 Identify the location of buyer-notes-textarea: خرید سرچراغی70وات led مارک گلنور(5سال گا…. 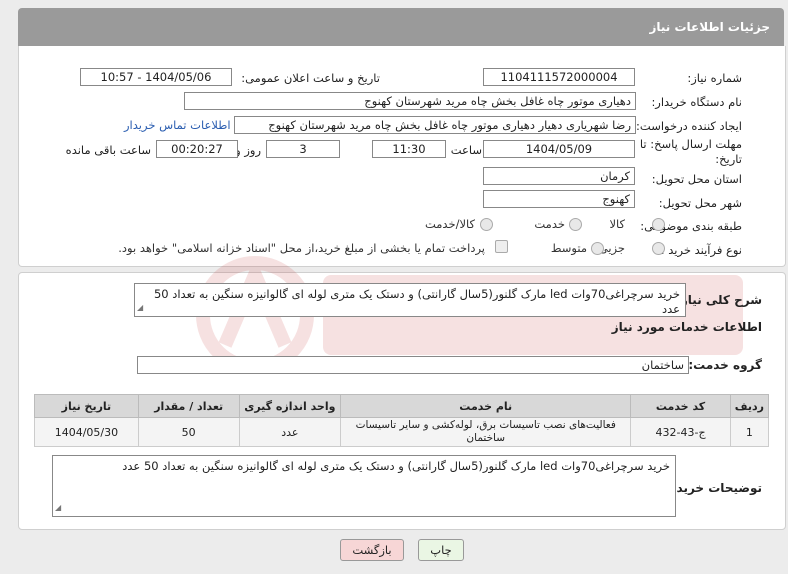
(364, 486).